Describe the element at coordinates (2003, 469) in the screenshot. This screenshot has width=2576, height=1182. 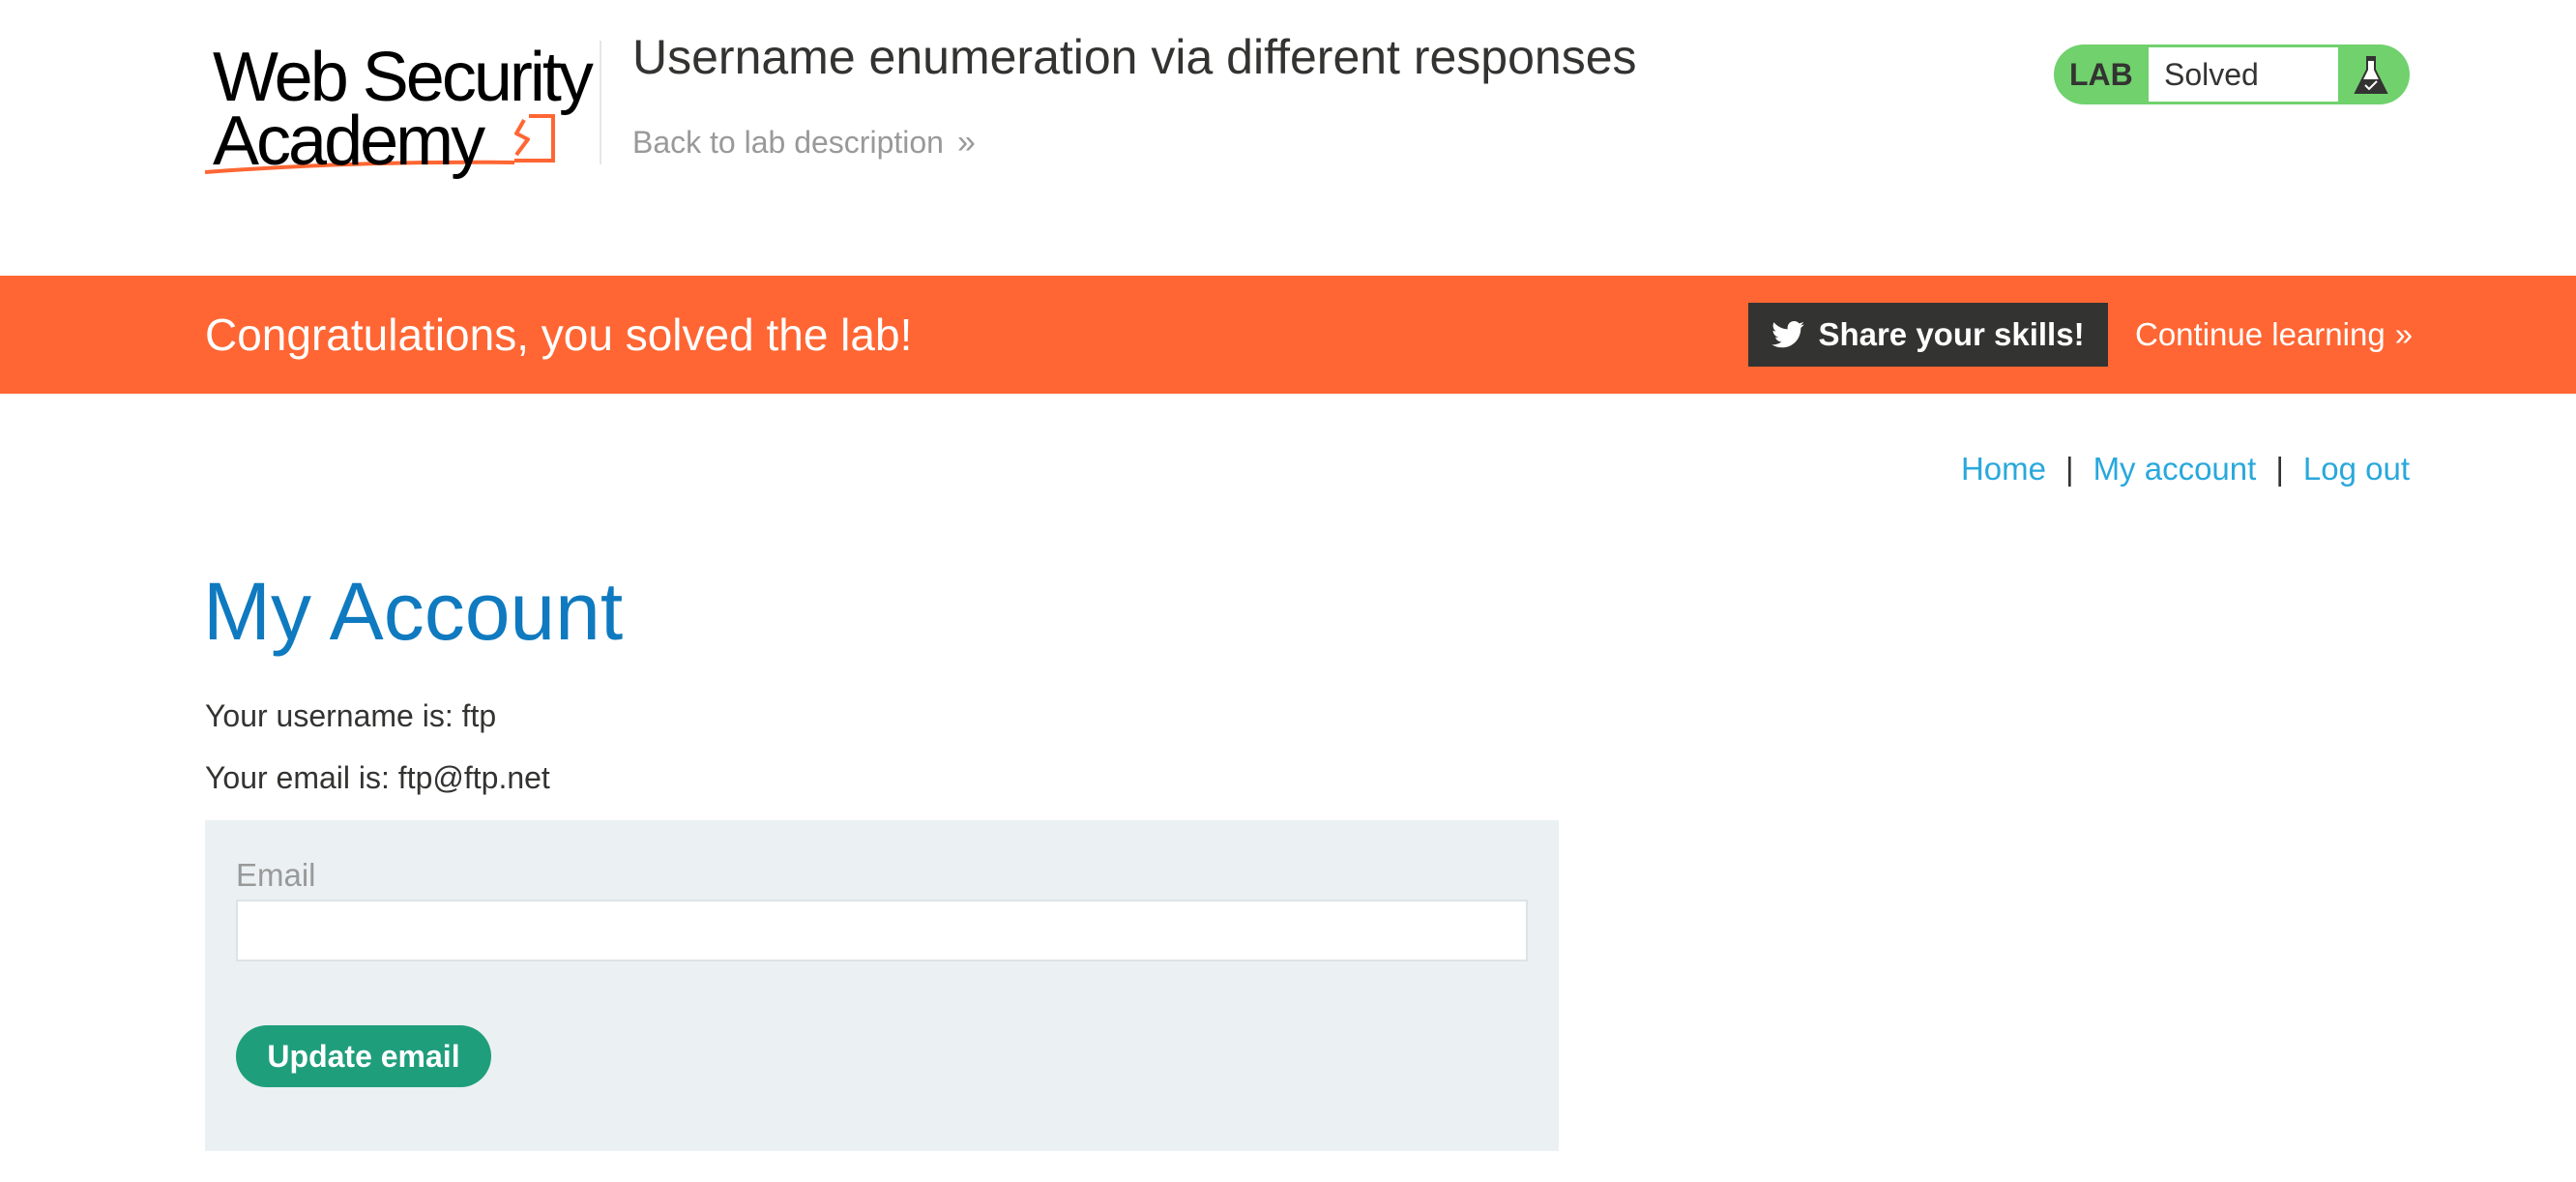
I see `home-link: Home` at that location.